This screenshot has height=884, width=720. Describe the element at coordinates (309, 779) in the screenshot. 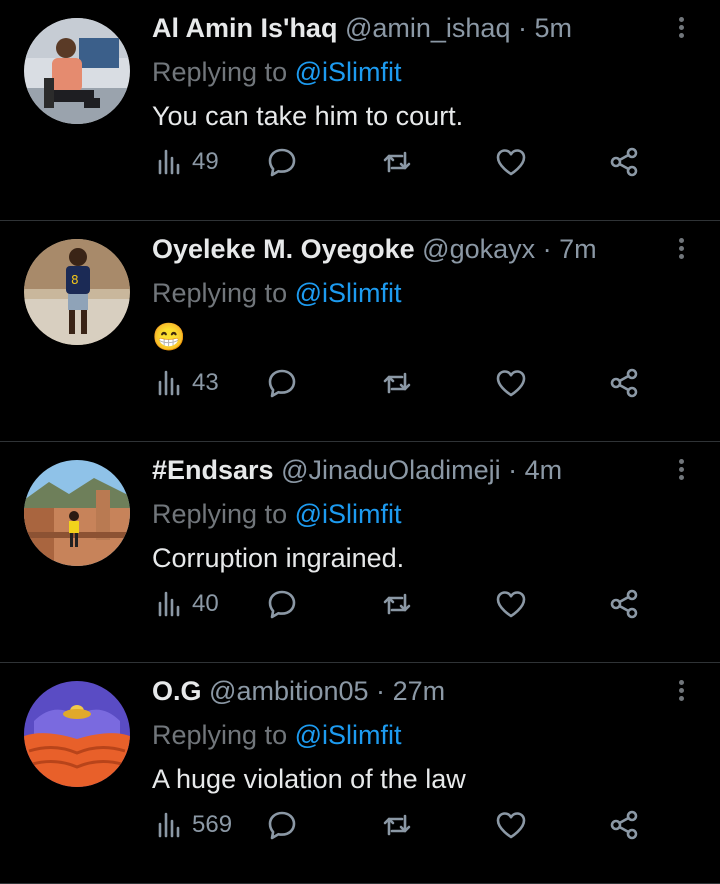

I see `tweet-text: A huge violation of the law` at that location.